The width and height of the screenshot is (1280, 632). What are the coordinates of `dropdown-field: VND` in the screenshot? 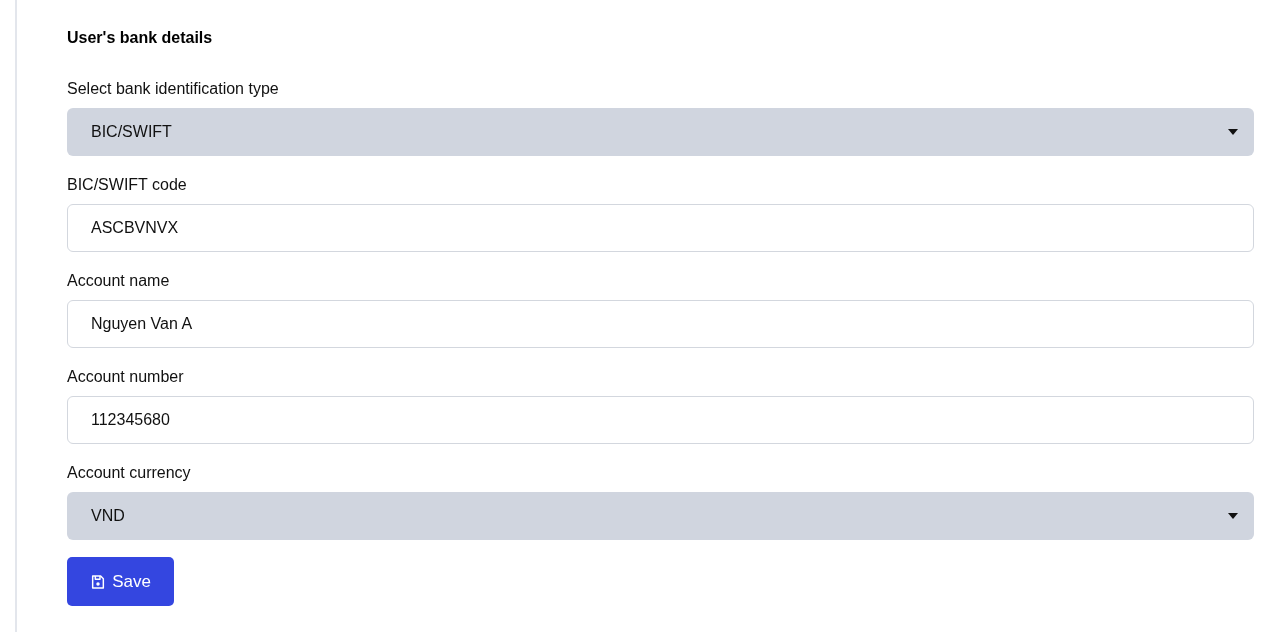 It's located at (660, 516).